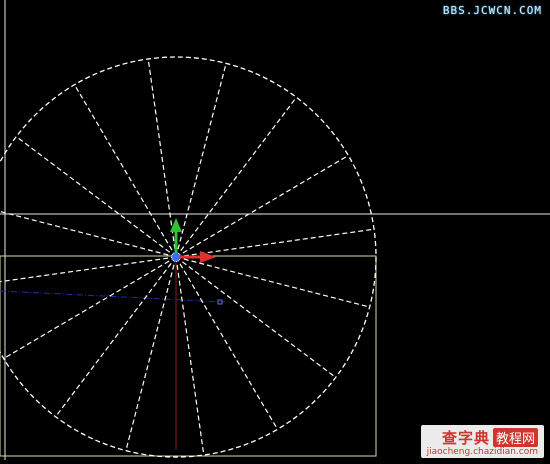  What do you see at coordinates (113, 296) in the screenshot?
I see `blue-construction-line` at bounding box center [113, 296].